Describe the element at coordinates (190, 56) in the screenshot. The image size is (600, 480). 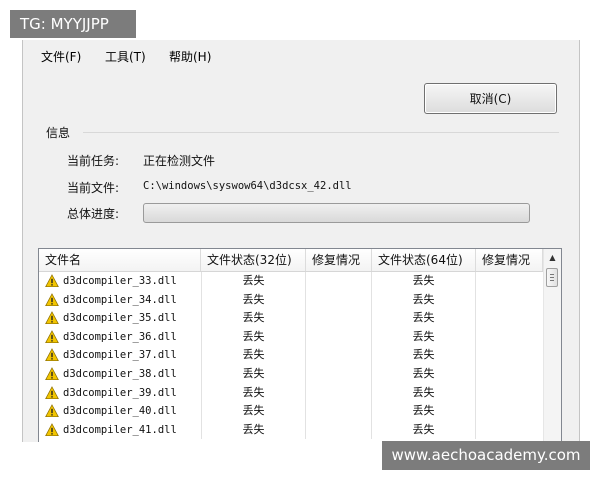
I see `menu-help: 帮助(H)` at that location.